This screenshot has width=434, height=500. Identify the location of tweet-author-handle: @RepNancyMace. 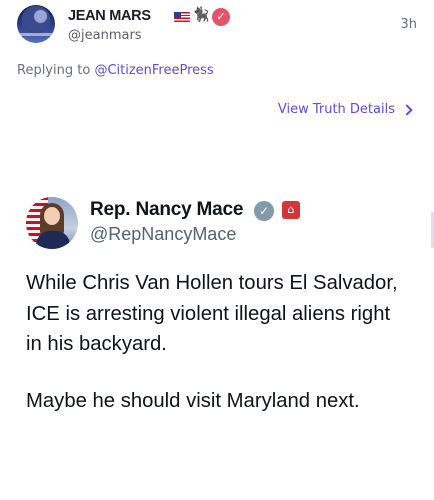
(163, 234).